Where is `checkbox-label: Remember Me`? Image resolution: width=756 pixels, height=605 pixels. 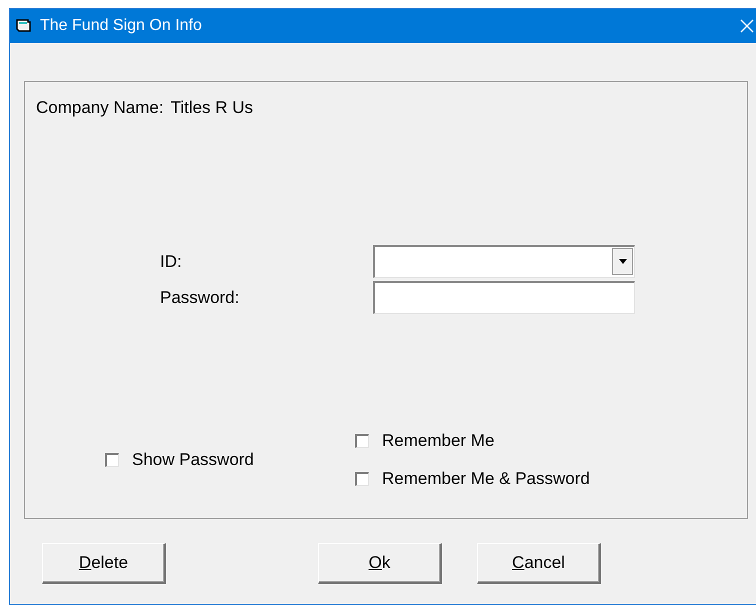 checkbox-label: Remember Me is located at coordinates (438, 441).